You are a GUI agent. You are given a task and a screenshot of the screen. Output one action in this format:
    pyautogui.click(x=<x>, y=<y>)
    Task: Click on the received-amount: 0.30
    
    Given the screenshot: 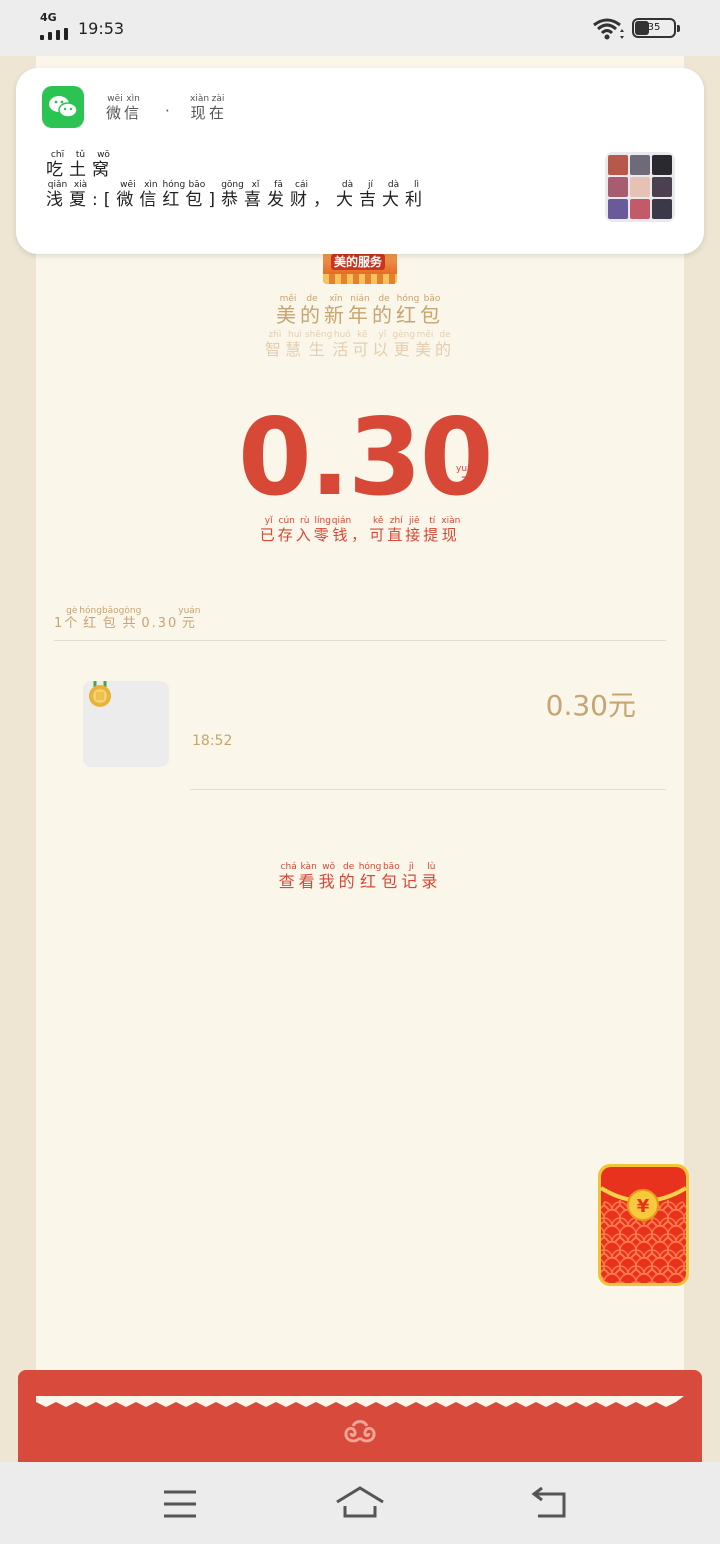 What is the action you would take?
    pyautogui.click(x=366, y=457)
    